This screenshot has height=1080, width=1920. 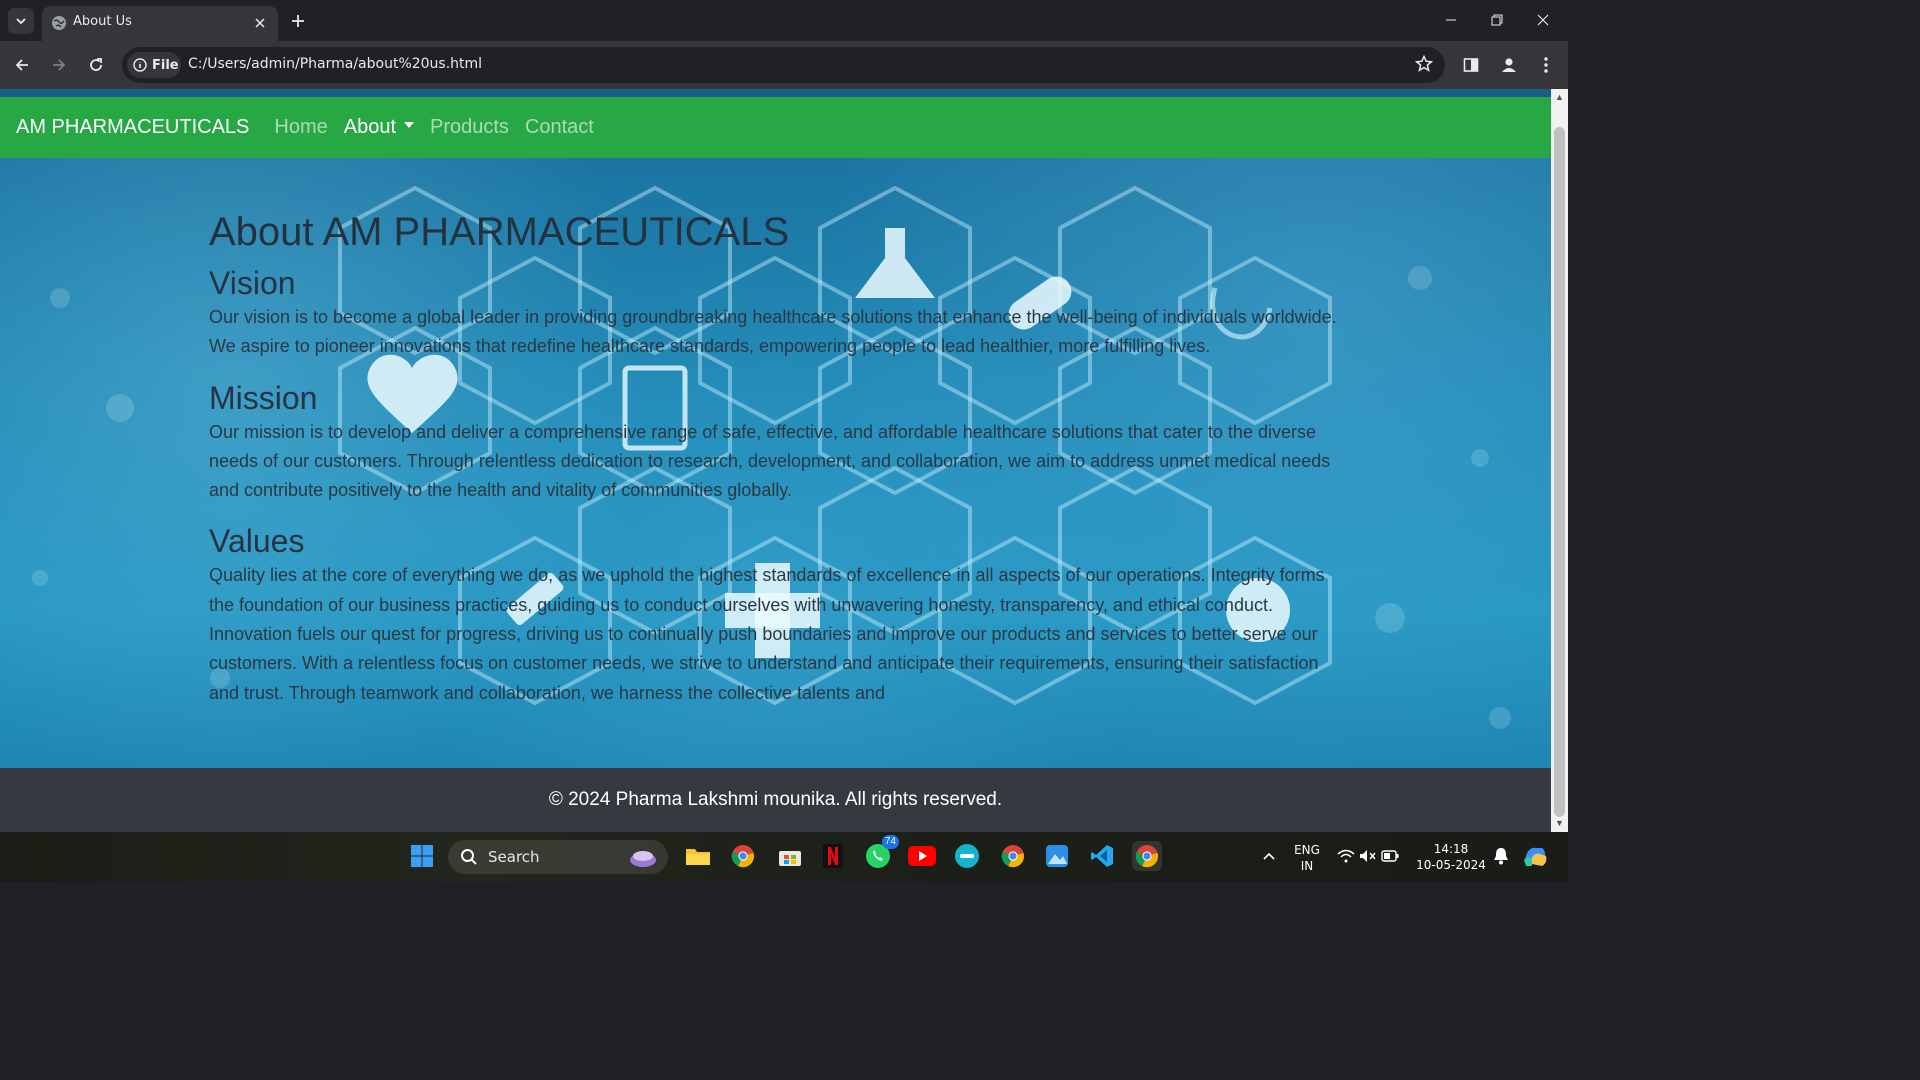 I want to click on site-chip-label: File, so click(x=165, y=65).